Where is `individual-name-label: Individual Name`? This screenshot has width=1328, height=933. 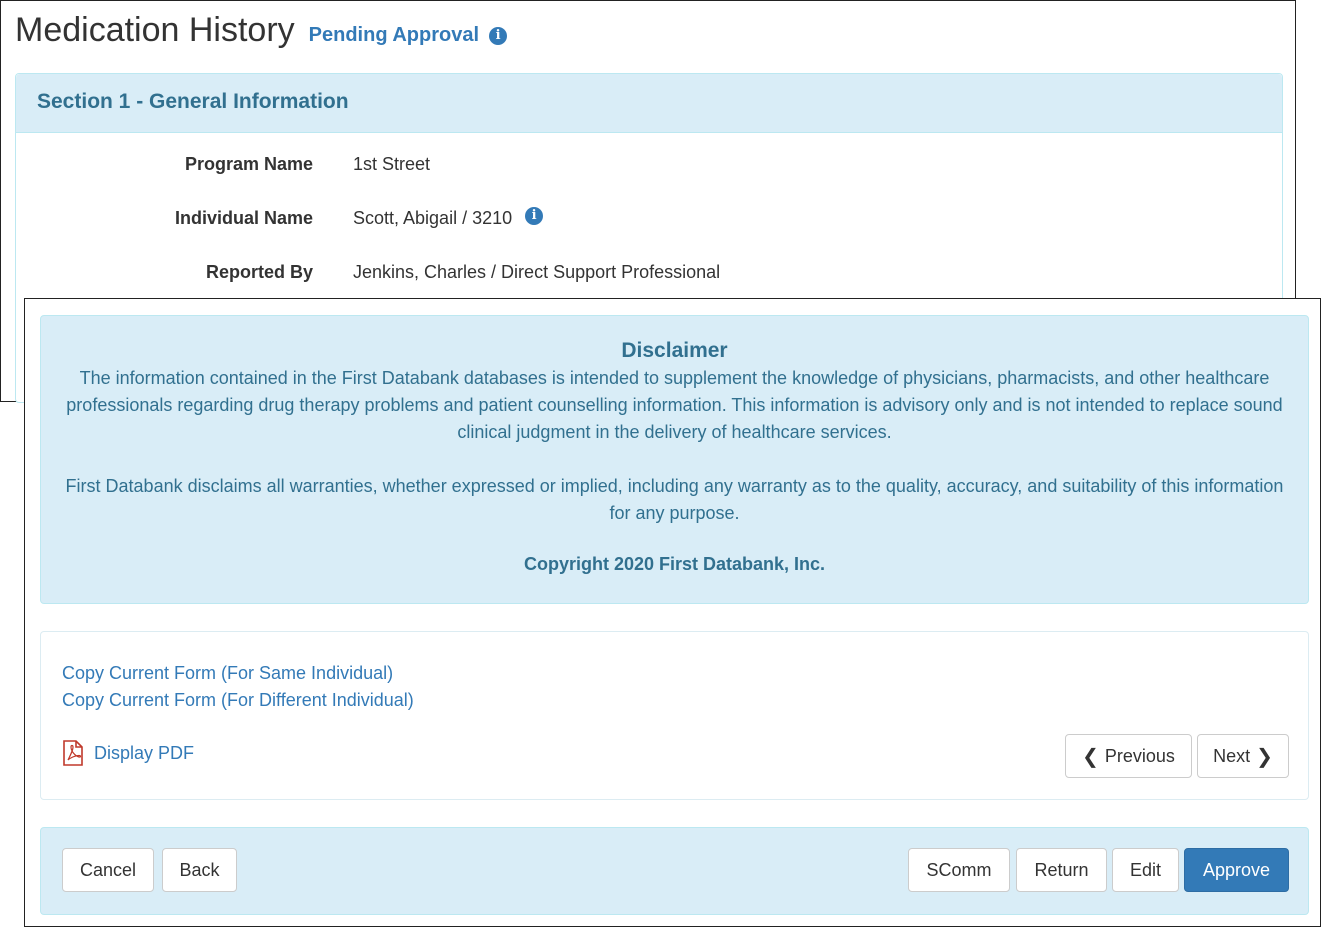
individual-name-label: Individual Name is located at coordinates (243, 218).